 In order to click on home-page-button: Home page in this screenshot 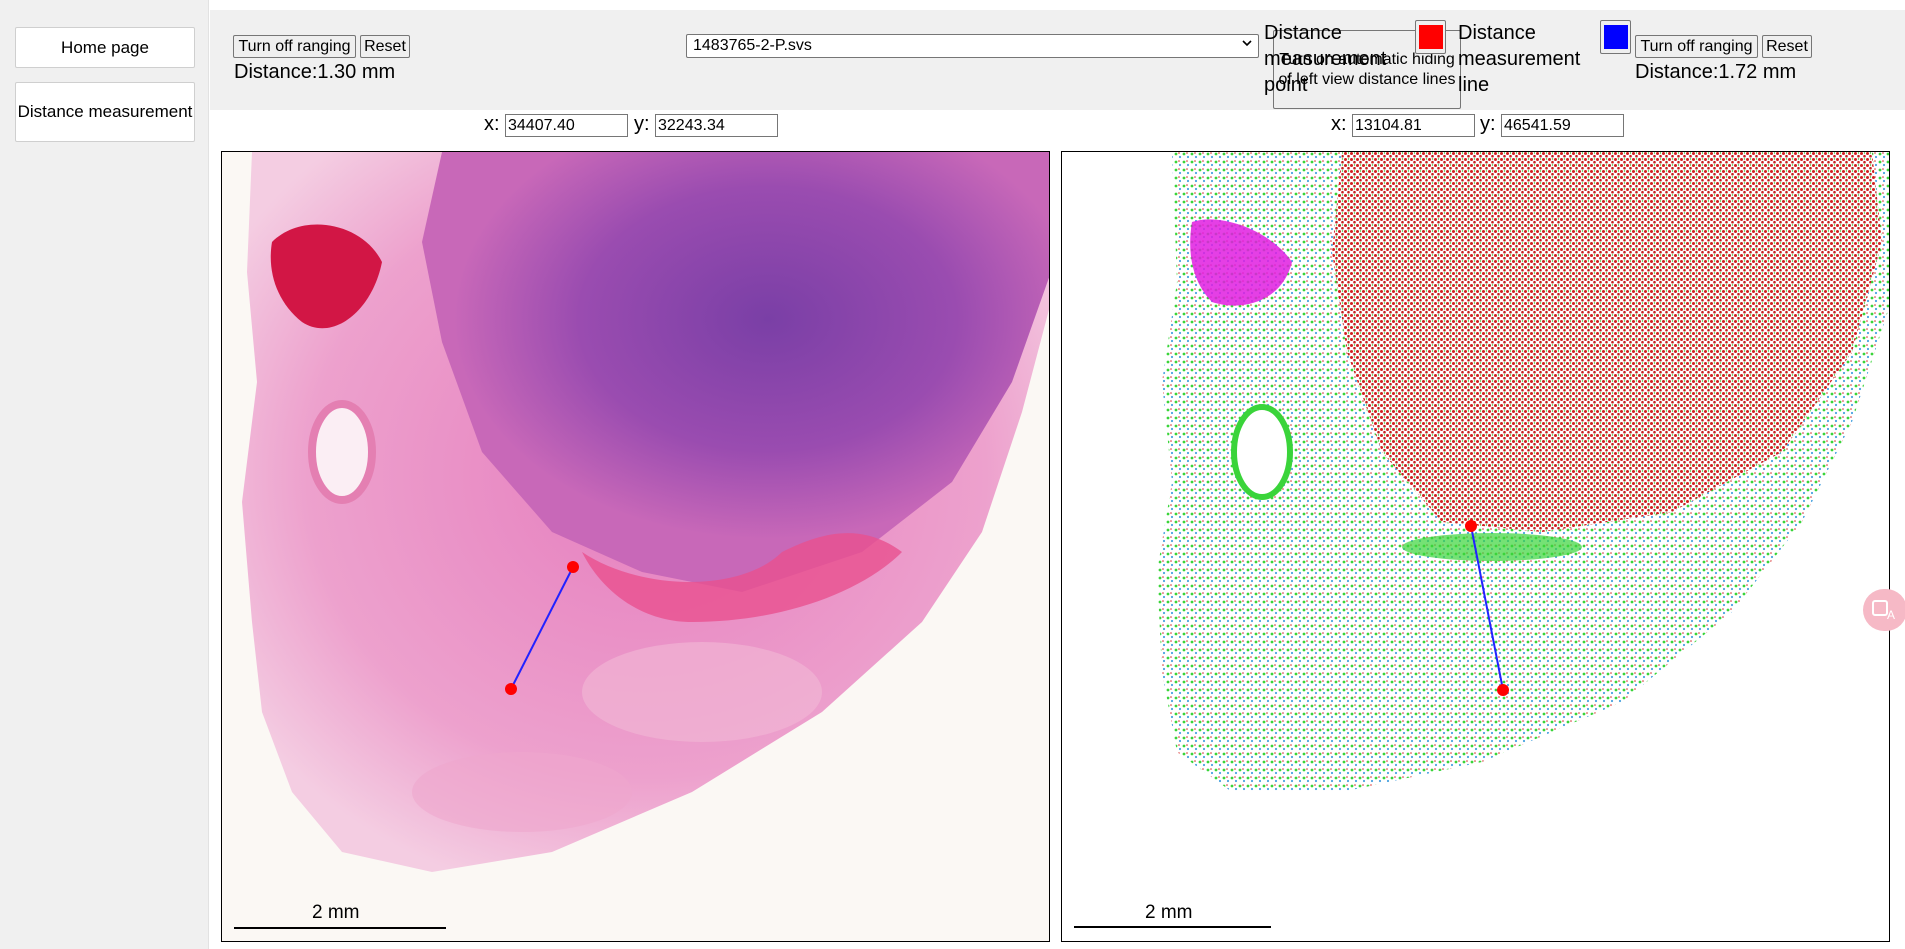, I will do `click(105, 47)`.